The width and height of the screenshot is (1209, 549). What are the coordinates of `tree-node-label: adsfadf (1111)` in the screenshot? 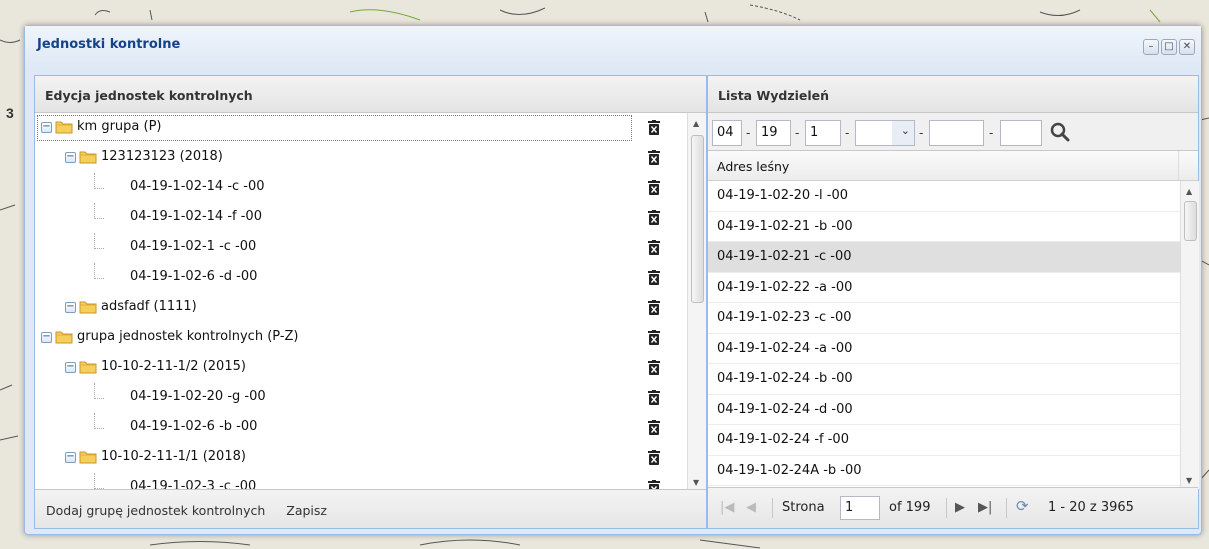 It's located at (149, 306).